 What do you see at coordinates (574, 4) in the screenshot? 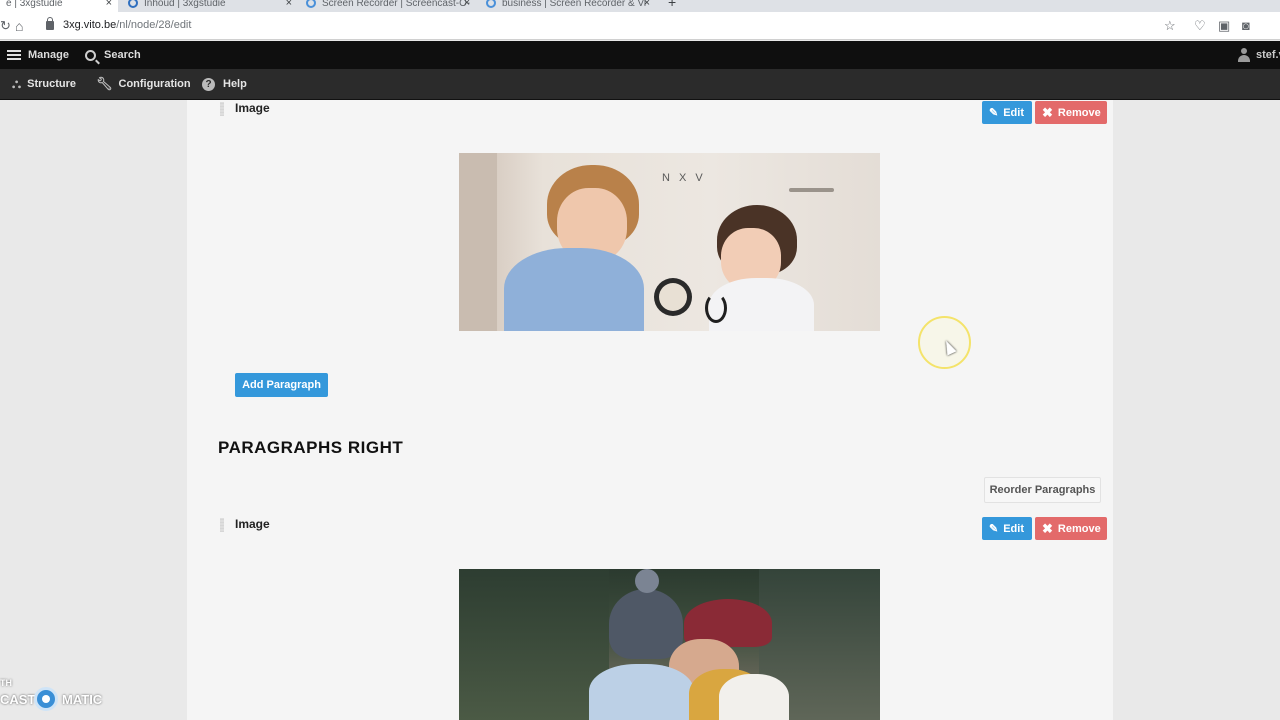
I see `tab-title: business | Screen Recorder & Vi` at bounding box center [574, 4].